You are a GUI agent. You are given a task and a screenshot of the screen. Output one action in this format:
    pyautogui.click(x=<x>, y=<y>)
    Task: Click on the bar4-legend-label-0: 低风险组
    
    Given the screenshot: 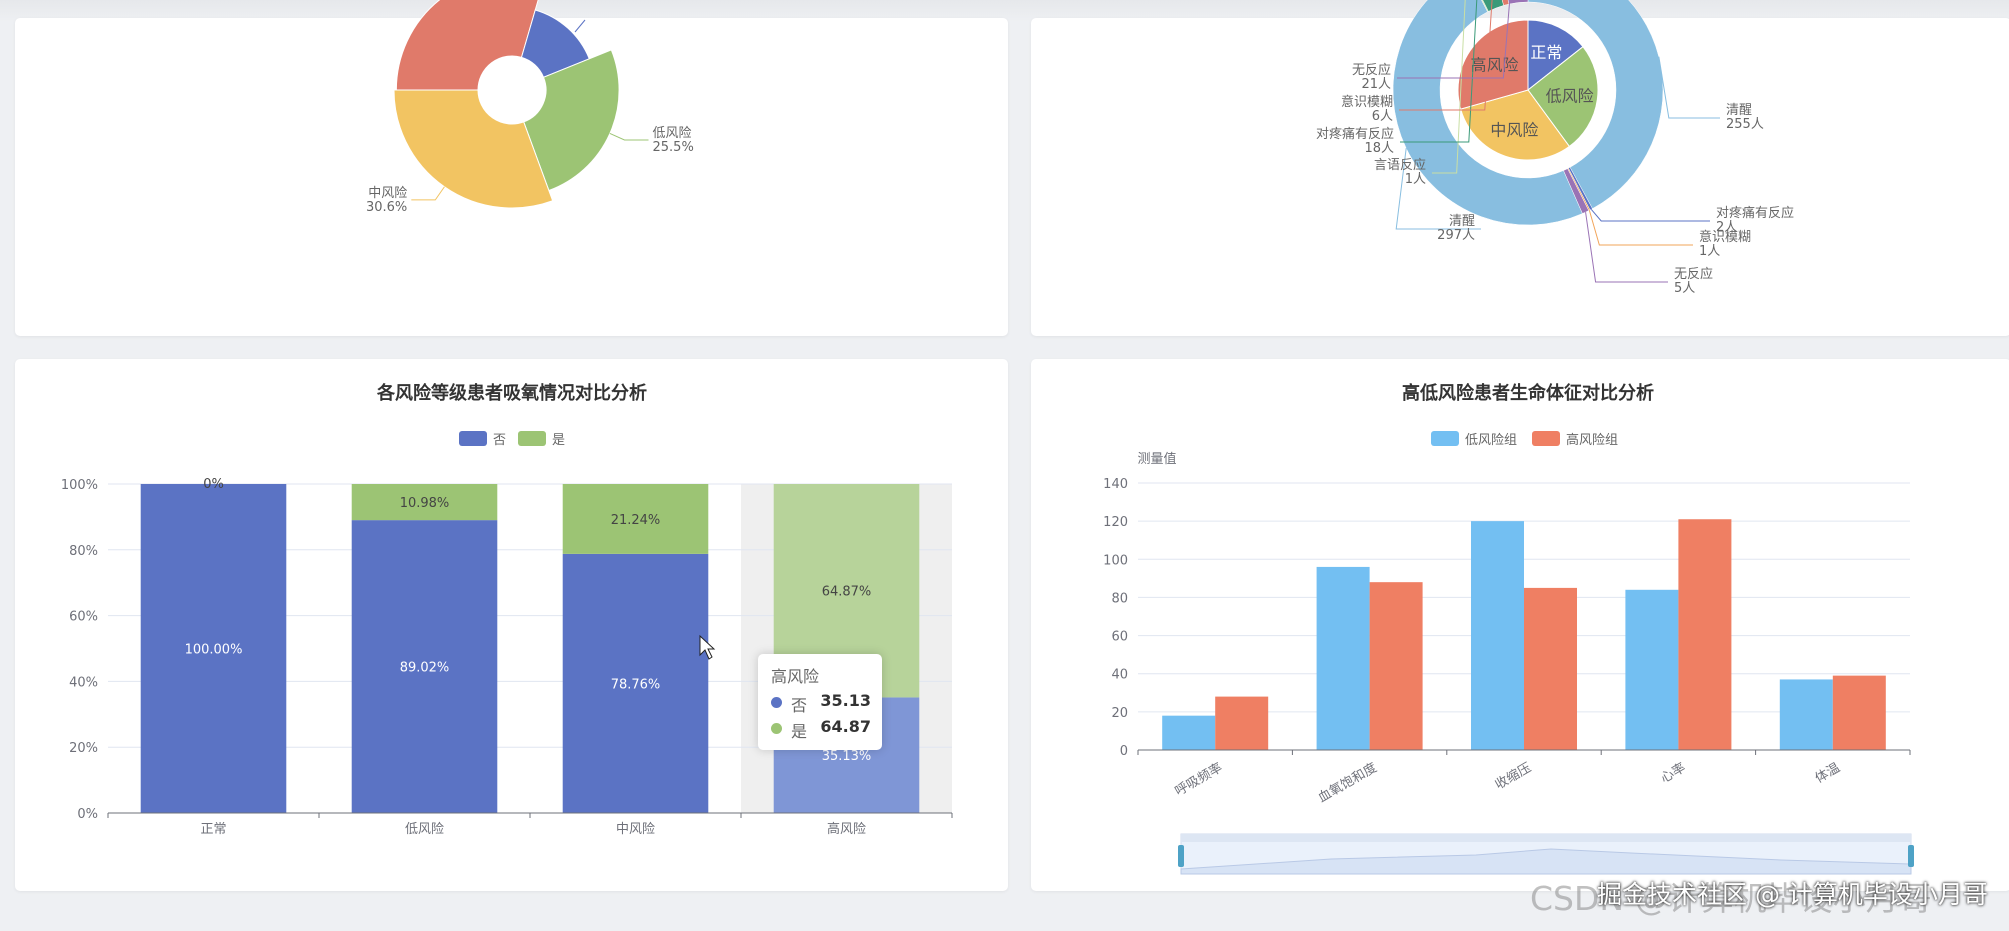 What is the action you would take?
    pyautogui.click(x=1491, y=440)
    